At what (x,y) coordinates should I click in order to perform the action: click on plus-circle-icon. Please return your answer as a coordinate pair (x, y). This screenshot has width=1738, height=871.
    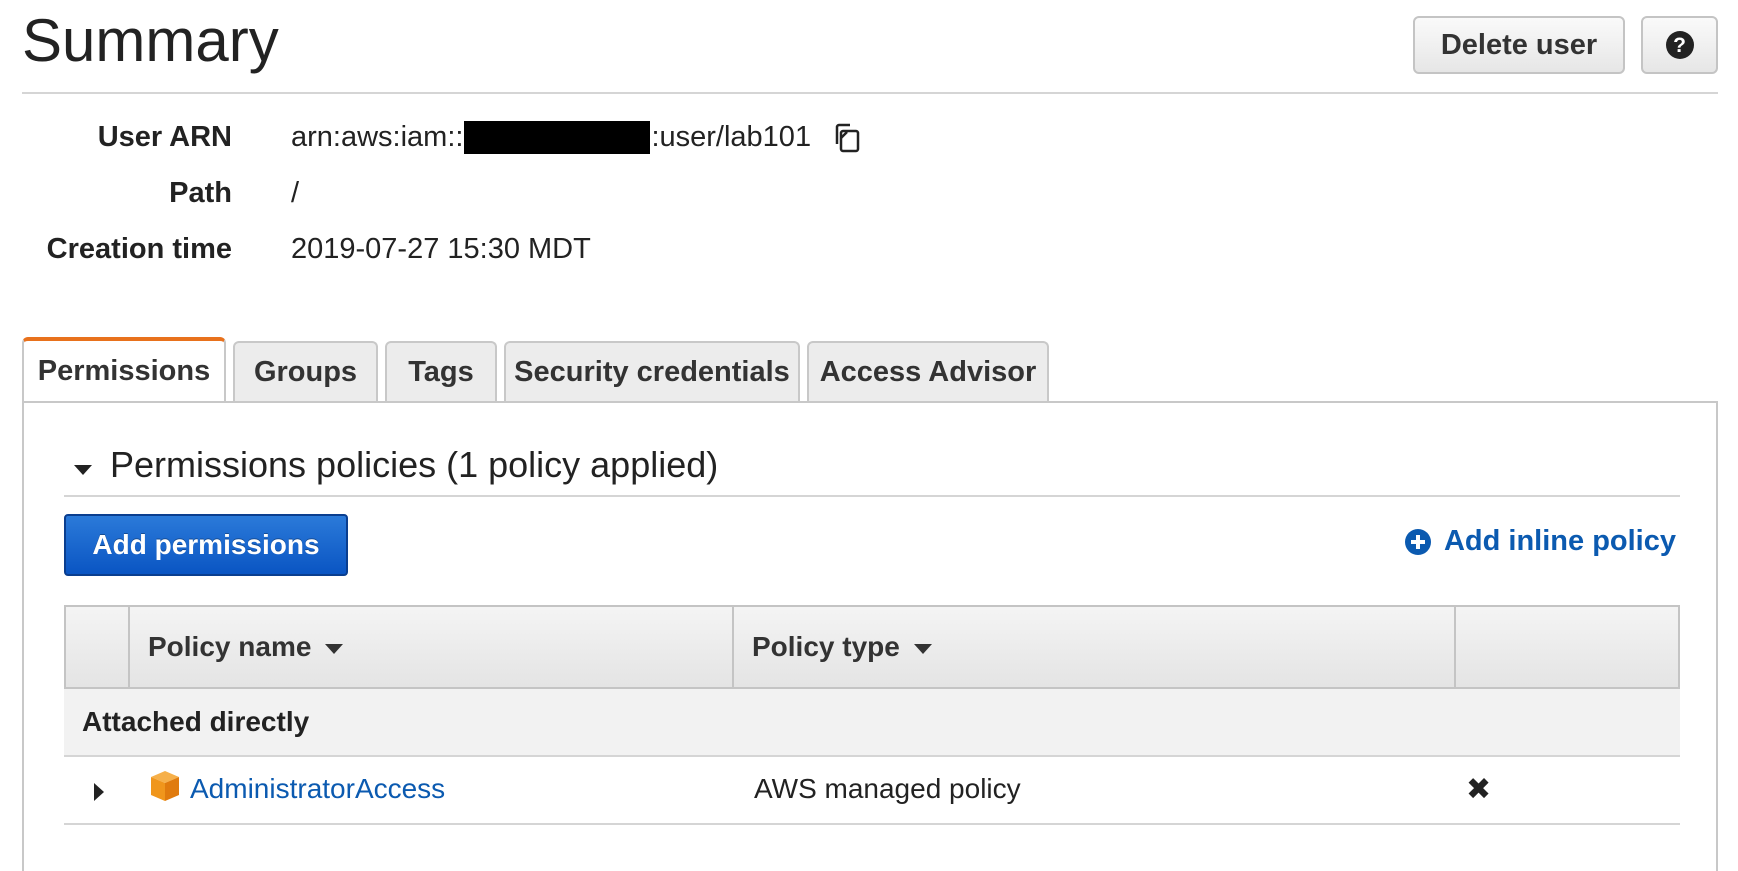
    Looking at the image, I should click on (1418, 542).